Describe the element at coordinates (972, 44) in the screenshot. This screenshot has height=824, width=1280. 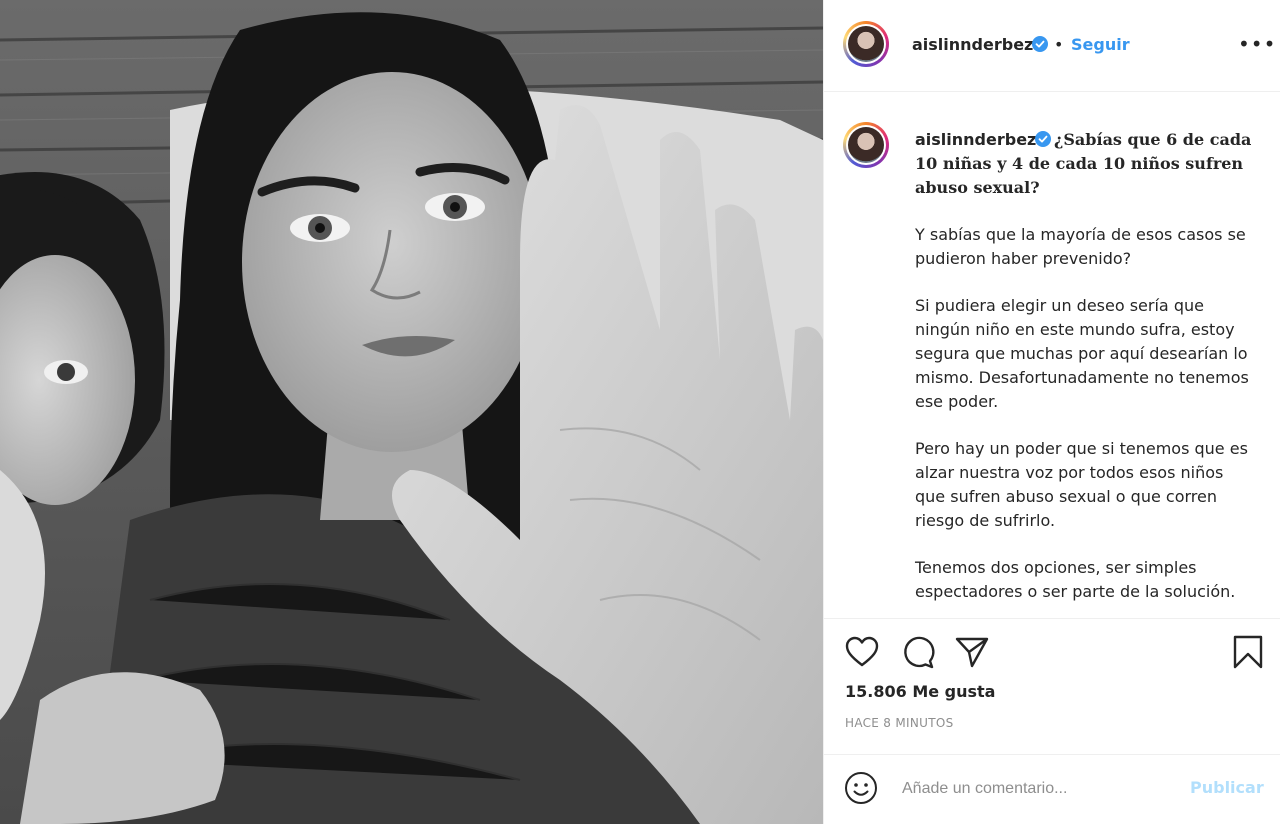
I see `post-username: aislinnderbez` at that location.